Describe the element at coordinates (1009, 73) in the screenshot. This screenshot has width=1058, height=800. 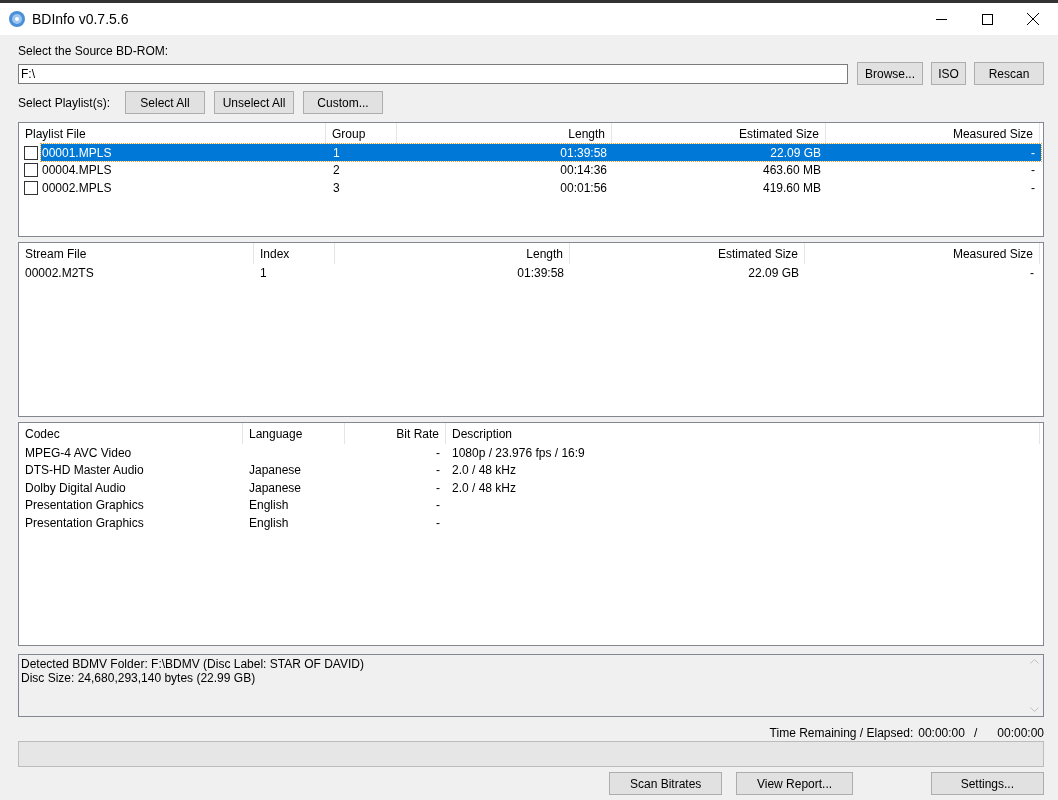
I see `rescan-button: Rescan` at that location.